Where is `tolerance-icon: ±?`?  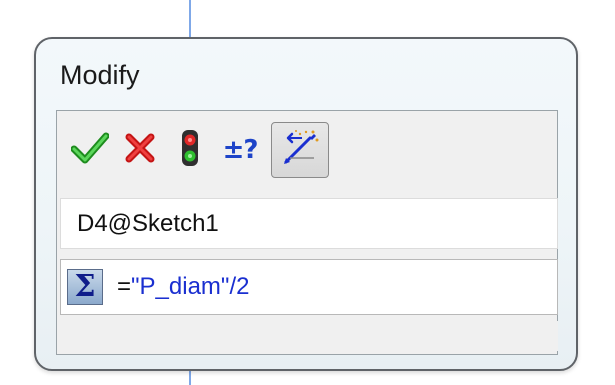
tolerance-icon: ±? is located at coordinates (240, 150).